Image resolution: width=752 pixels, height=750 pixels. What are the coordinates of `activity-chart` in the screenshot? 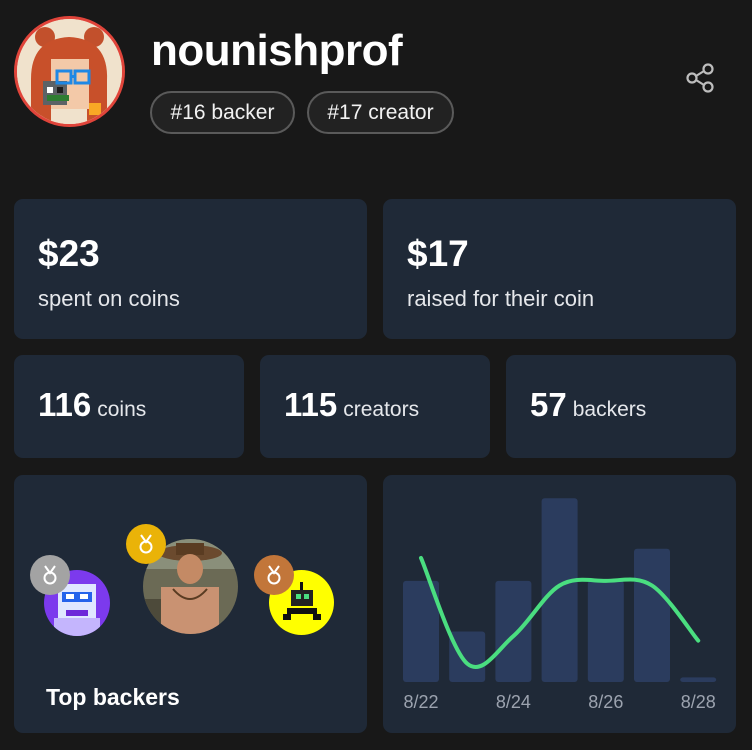 It's located at (560, 590).